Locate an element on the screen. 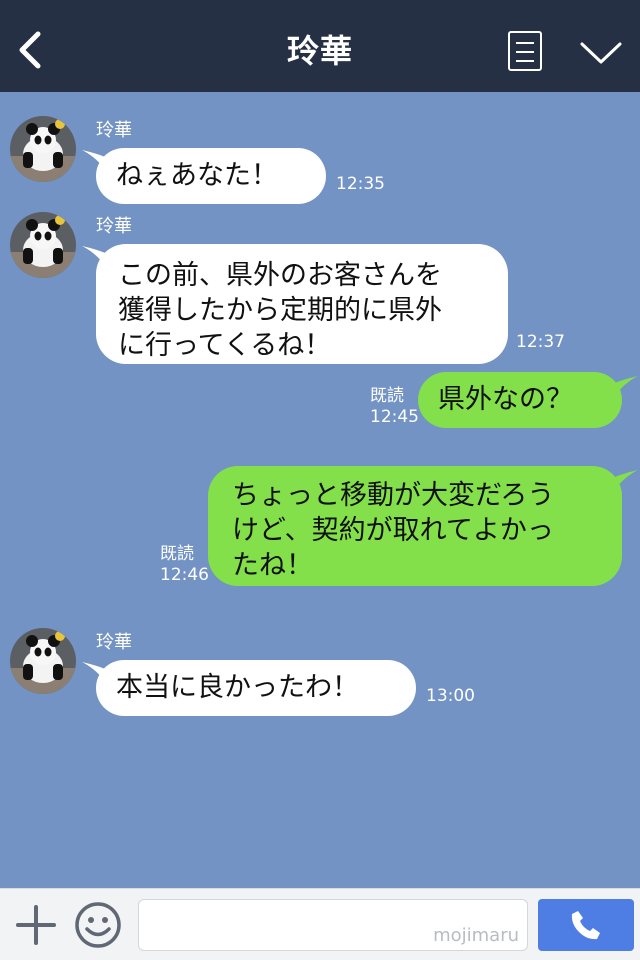  message-bubble: ちょっと移動が大変だろう けど、契約が取れてよかっ たね！ is located at coordinates (415, 526).